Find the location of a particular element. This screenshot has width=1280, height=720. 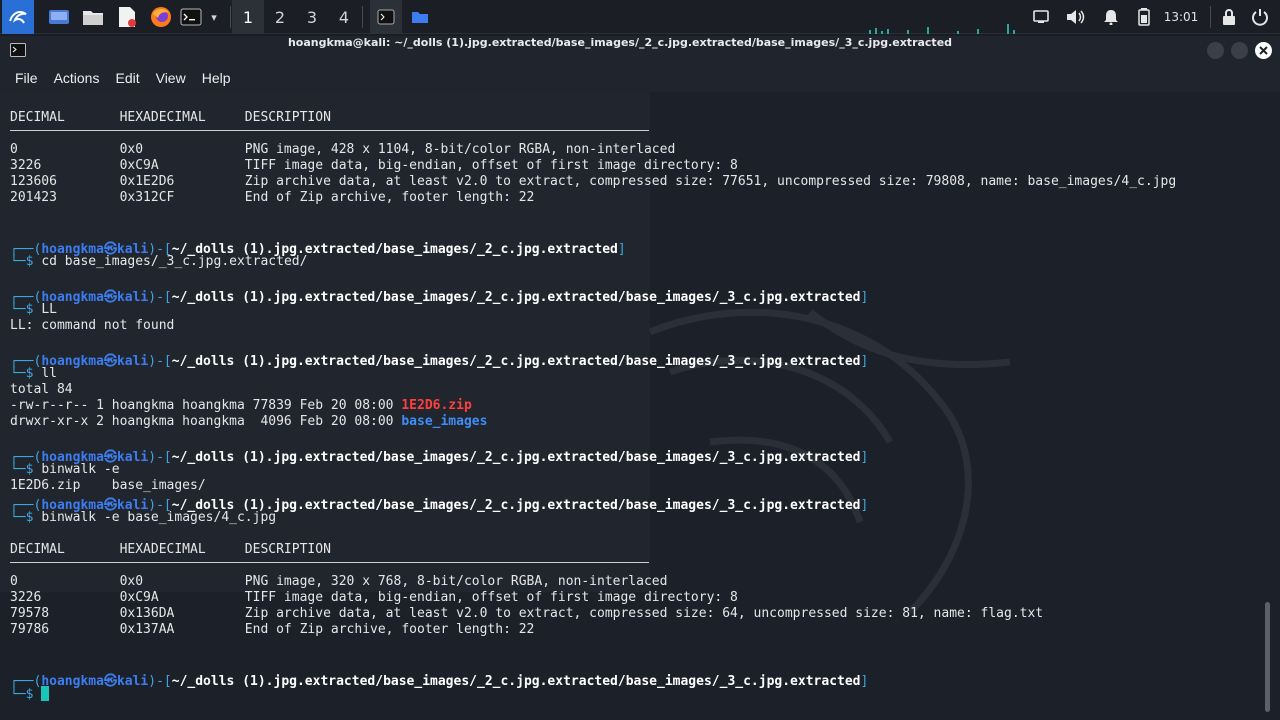

chevron-down-icon: ▾ is located at coordinates (214, 17).